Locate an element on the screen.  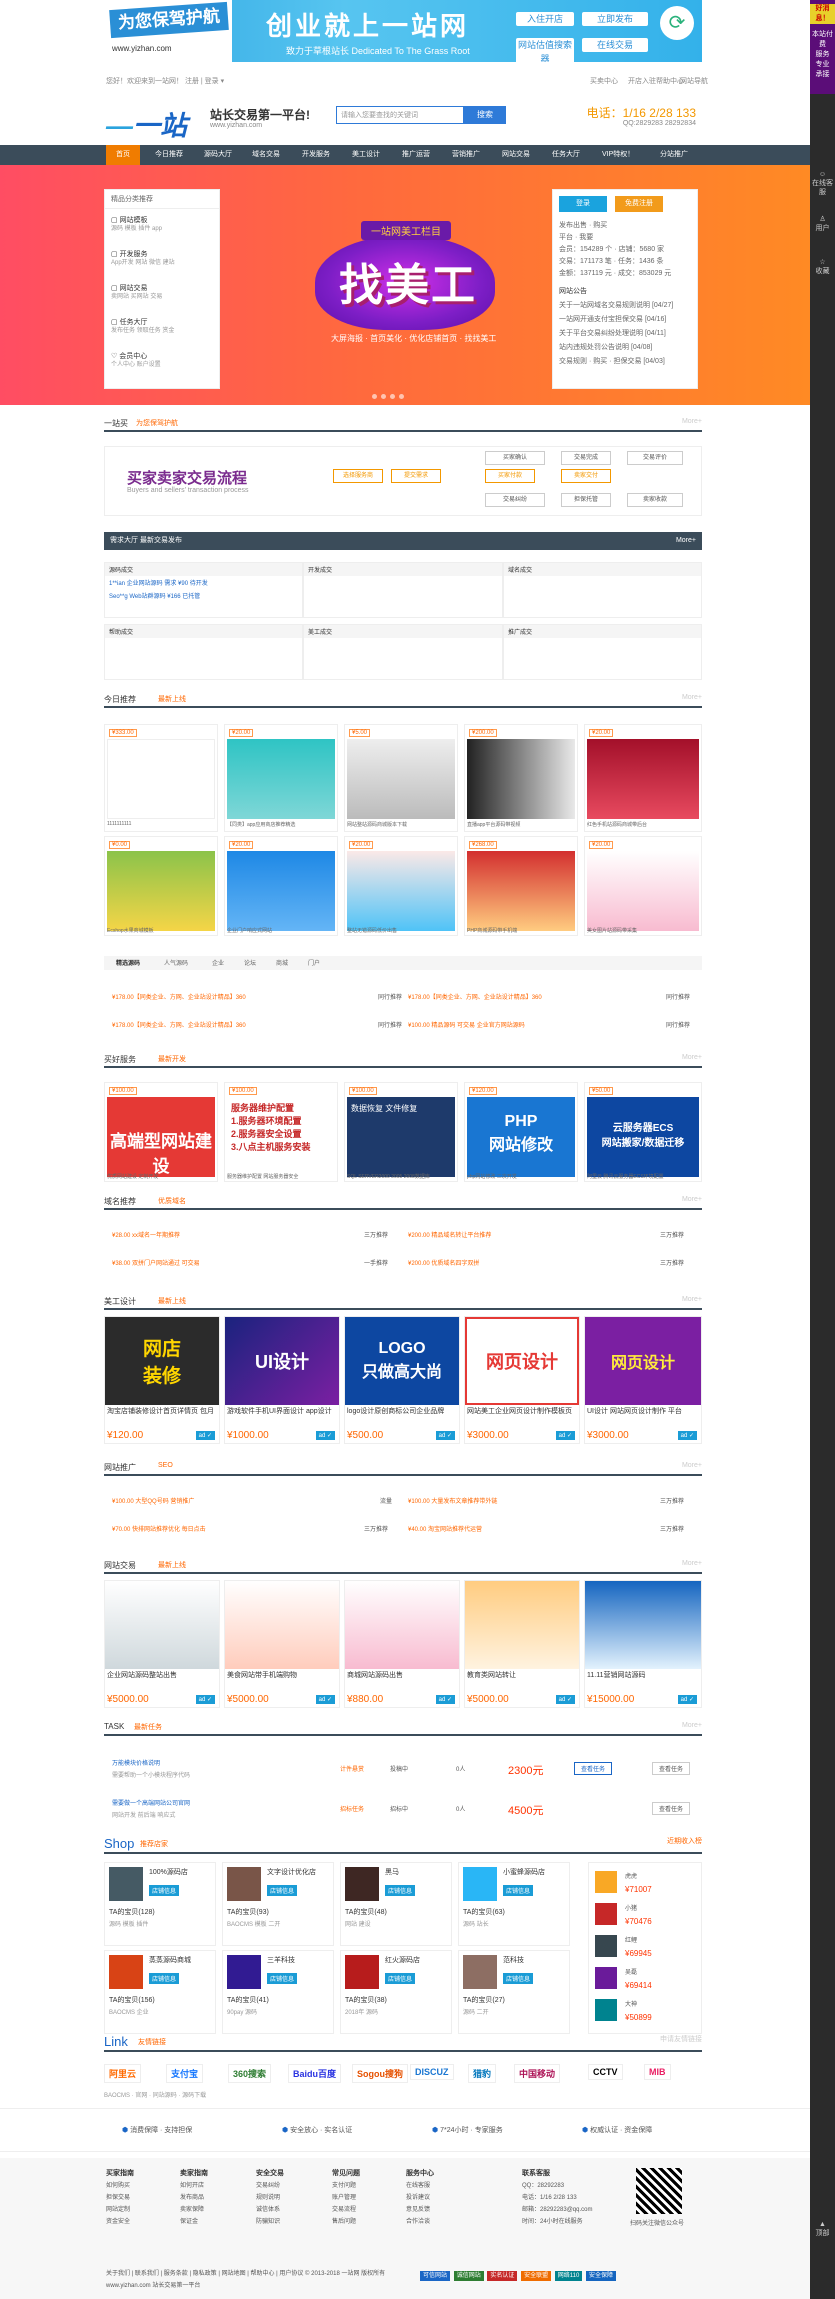
star-icon: ☆ 收藏 is located at coordinates (822, 267).